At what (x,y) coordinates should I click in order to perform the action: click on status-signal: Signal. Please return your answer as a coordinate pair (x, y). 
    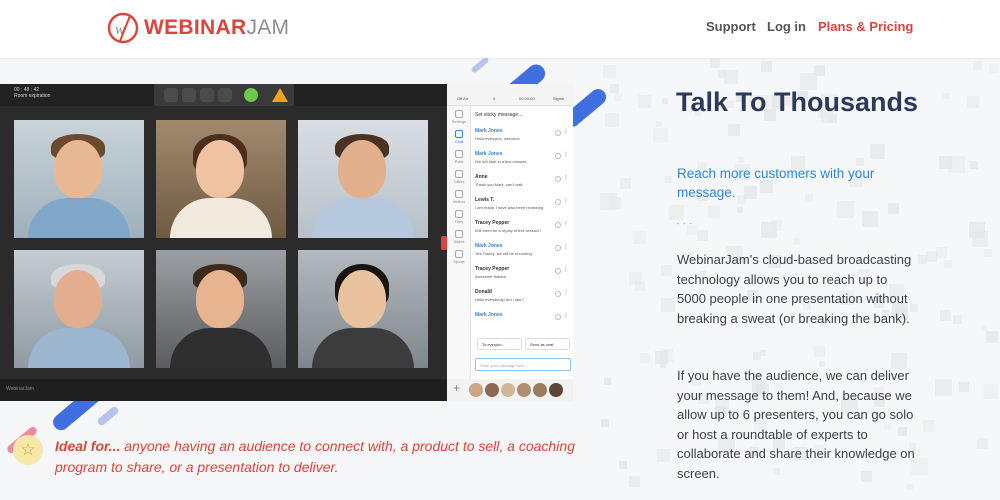
    Looking at the image, I should click on (559, 98).